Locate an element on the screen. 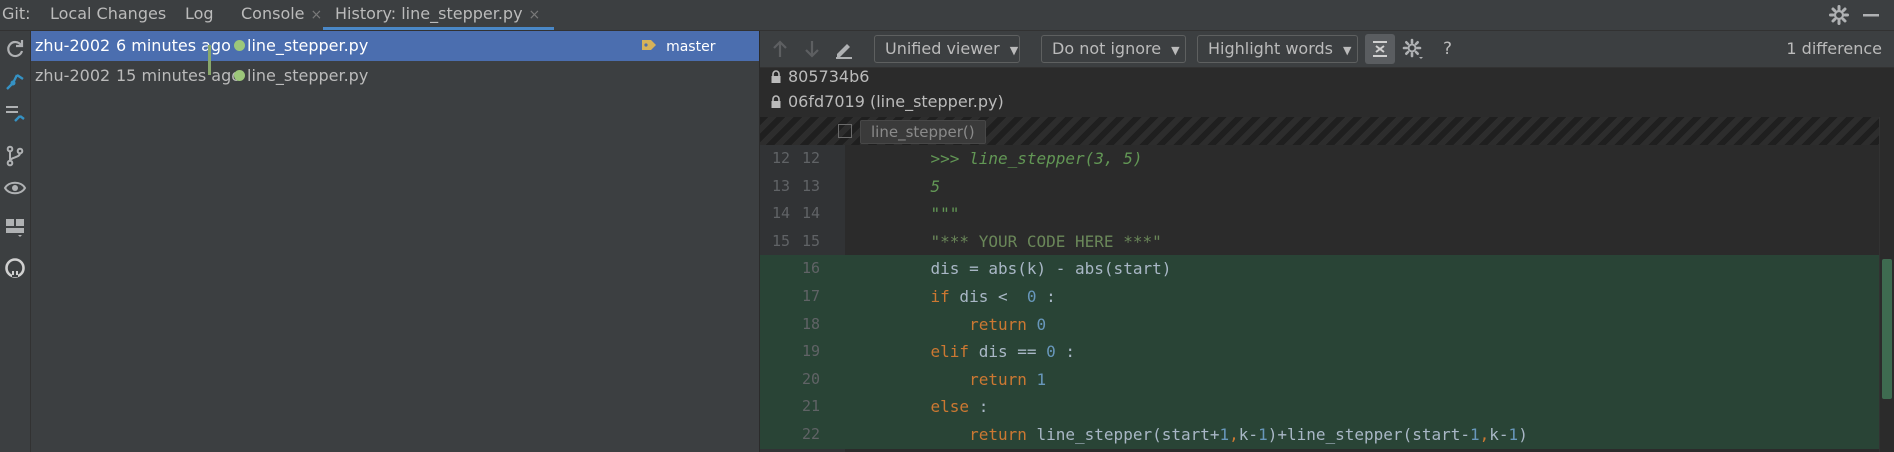 This screenshot has height=452, width=1894. cherry-pick-icon is located at coordinates (15, 81).